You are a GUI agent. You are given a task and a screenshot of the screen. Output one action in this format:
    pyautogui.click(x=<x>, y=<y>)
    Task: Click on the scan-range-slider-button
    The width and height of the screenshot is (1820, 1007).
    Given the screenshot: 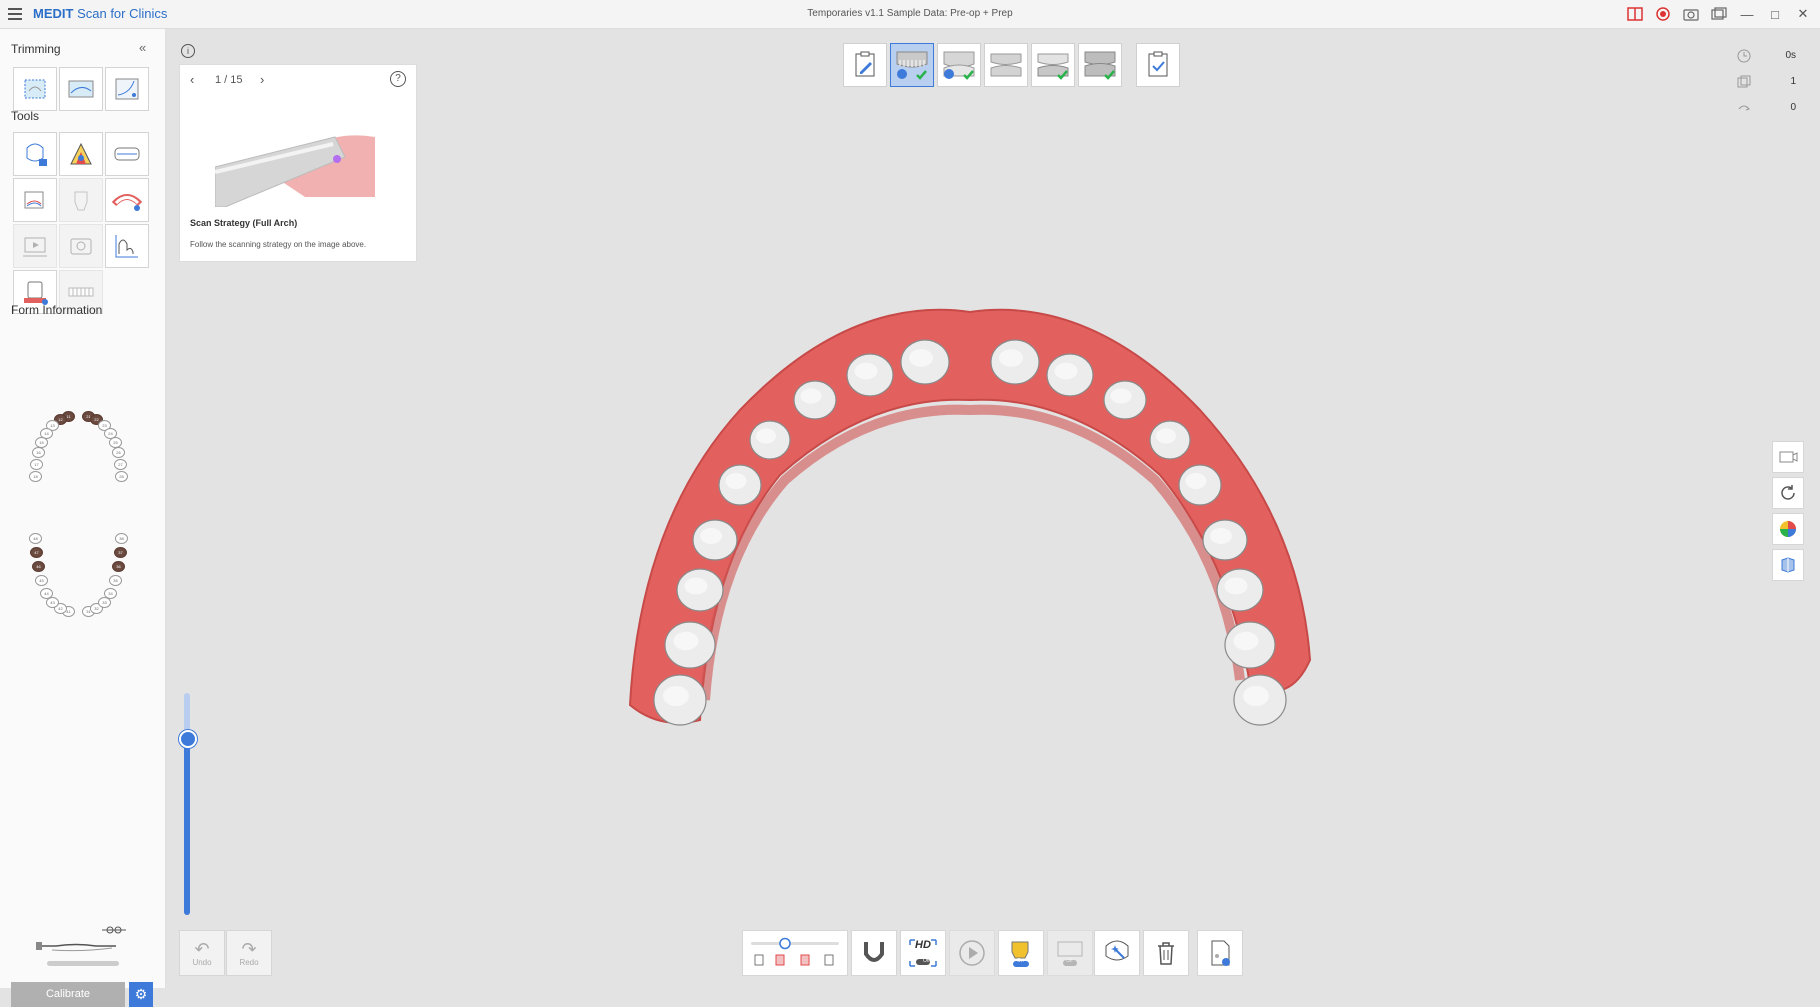 What is the action you would take?
    pyautogui.click(x=795, y=953)
    